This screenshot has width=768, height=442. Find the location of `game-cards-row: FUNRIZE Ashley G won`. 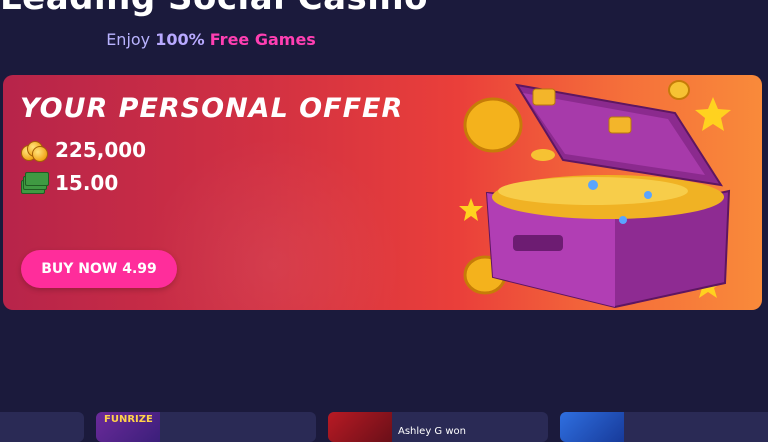

game-cards-row: FUNRIZE Ashley G won is located at coordinates (384, 427).